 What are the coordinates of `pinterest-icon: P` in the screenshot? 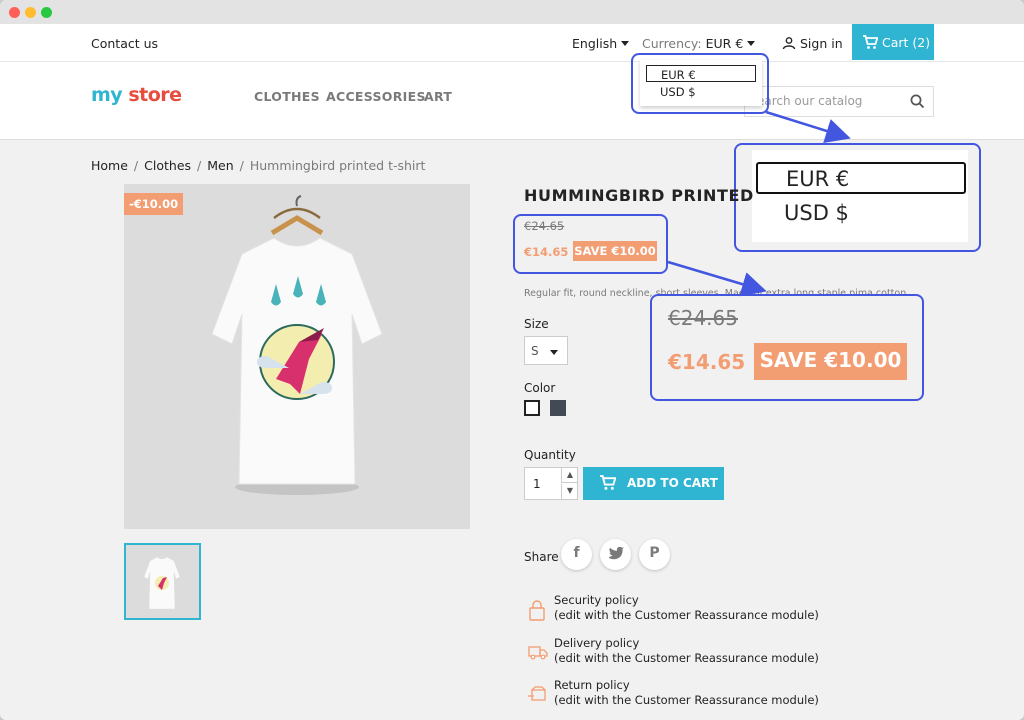 It's located at (654, 554).